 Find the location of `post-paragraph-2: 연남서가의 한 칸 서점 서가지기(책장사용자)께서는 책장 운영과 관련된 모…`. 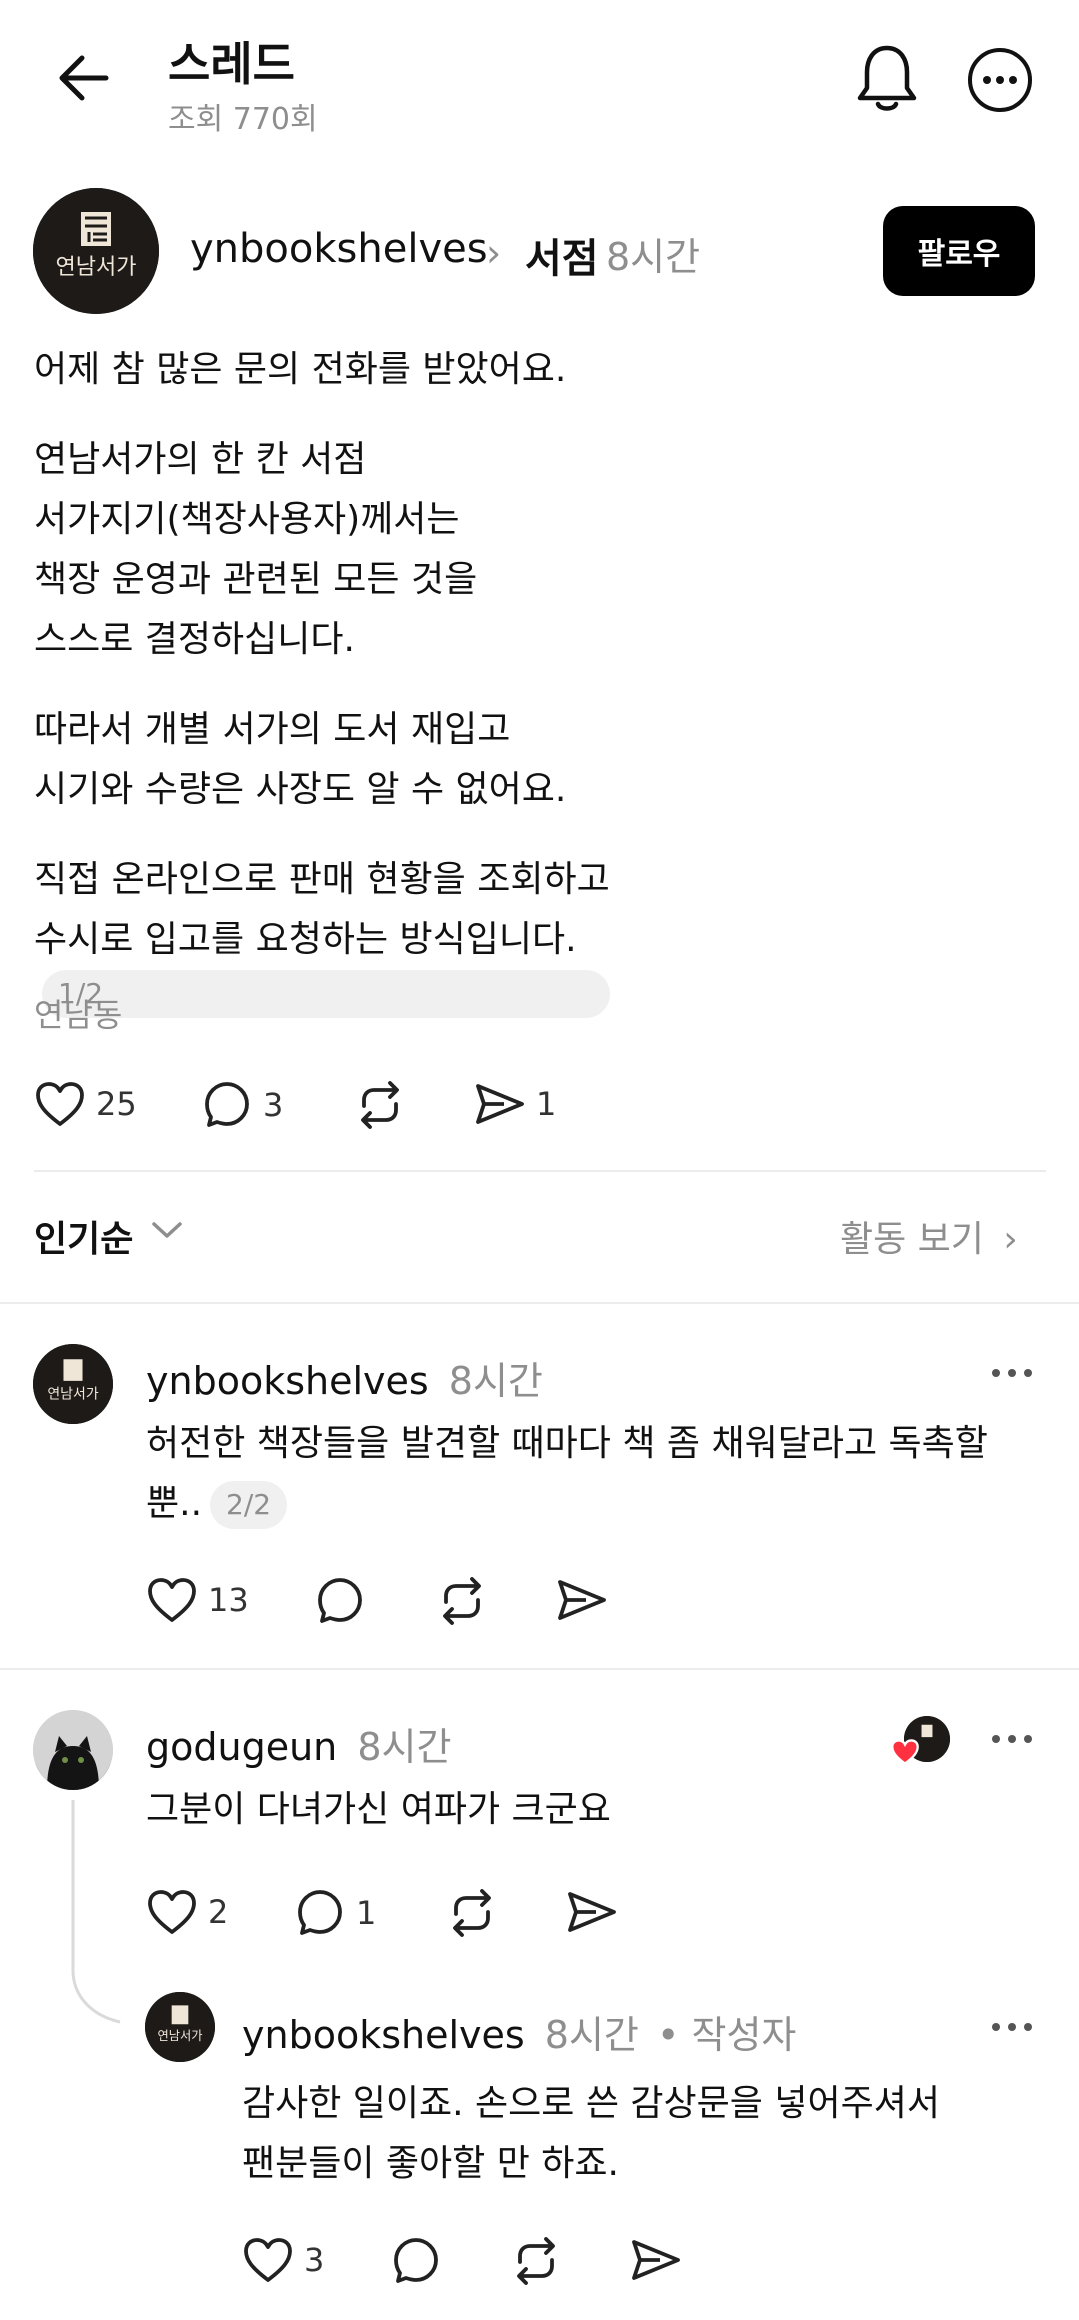

post-paragraph-2: 연남서가의 한 칸 서점 서가지기(책장사용자)께서는 책장 운영과 관련된 모… is located at coordinates (256, 549).